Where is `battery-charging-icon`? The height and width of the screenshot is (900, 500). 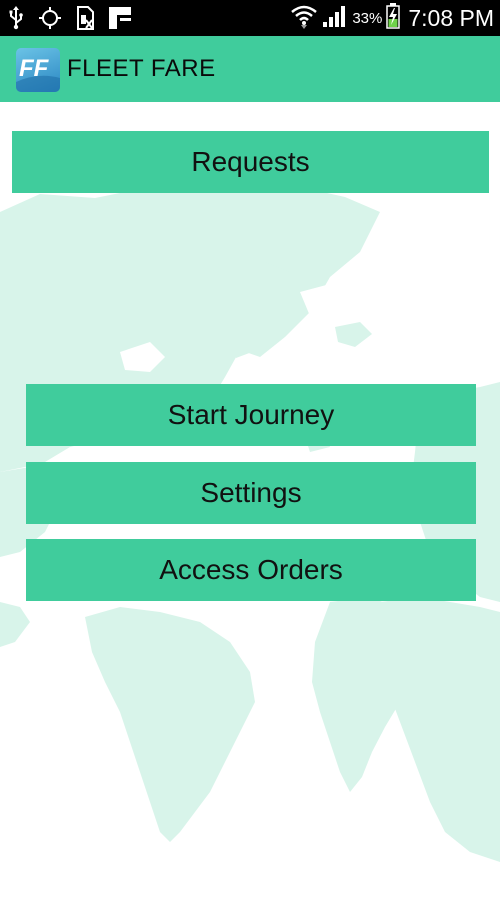
battery-charging-icon is located at coordinates (393, 18).